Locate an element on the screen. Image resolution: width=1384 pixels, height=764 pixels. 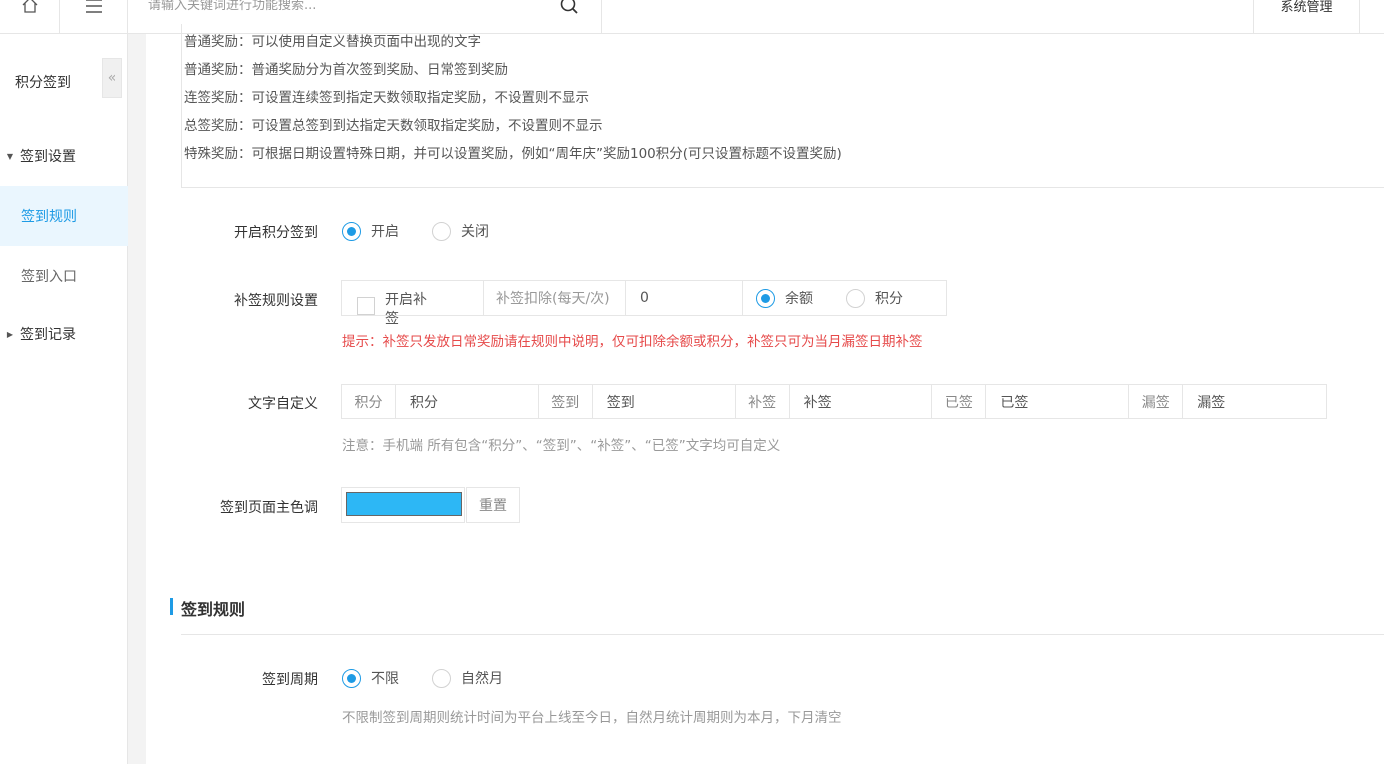
sidebar-item-label: 签到入口 is located at coordinates (49, 277).